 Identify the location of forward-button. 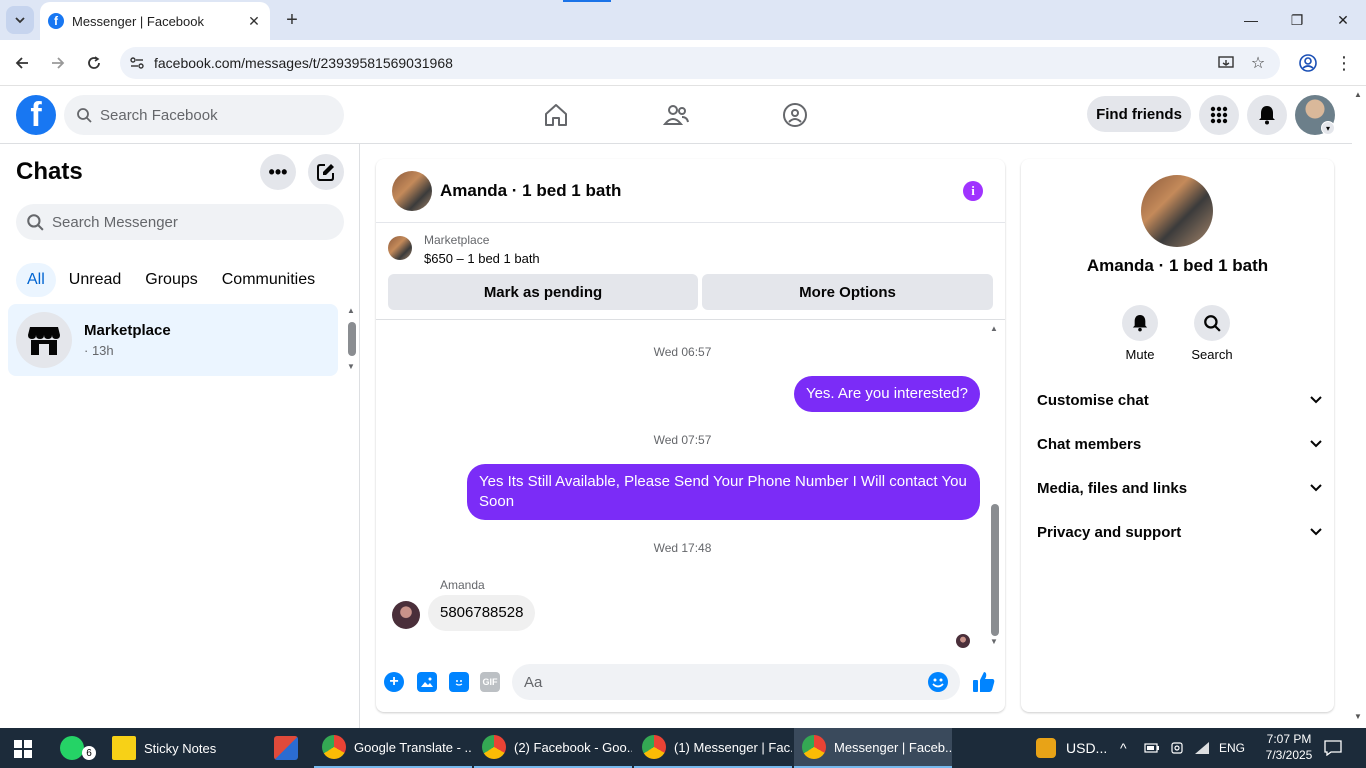
(58, 63).